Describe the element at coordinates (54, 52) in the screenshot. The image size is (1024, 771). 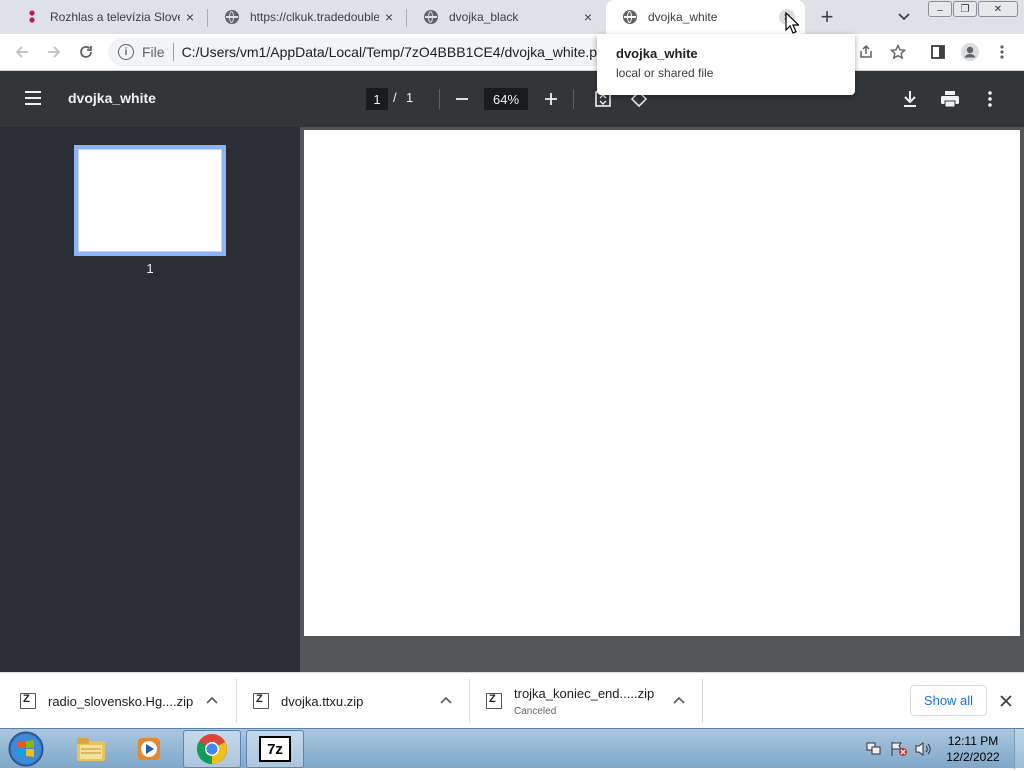
I see `forward-button` at that location.